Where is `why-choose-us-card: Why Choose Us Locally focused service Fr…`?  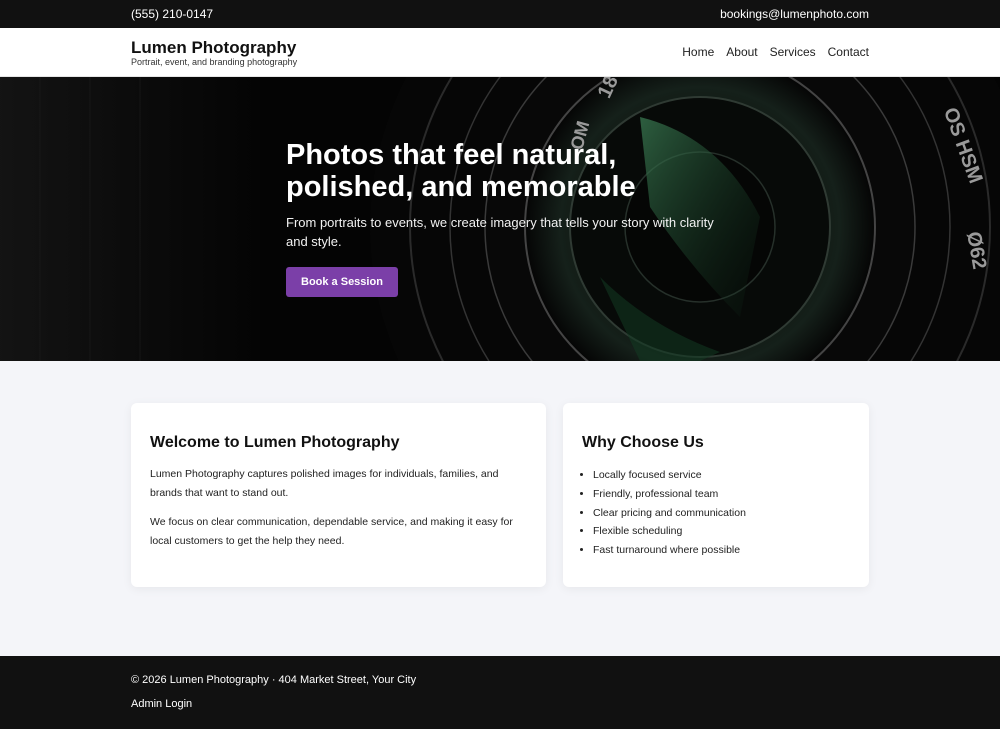 why-choose-us-card: Why Choose Us Locally focused service Fr… is located at coordinates (716, 495).